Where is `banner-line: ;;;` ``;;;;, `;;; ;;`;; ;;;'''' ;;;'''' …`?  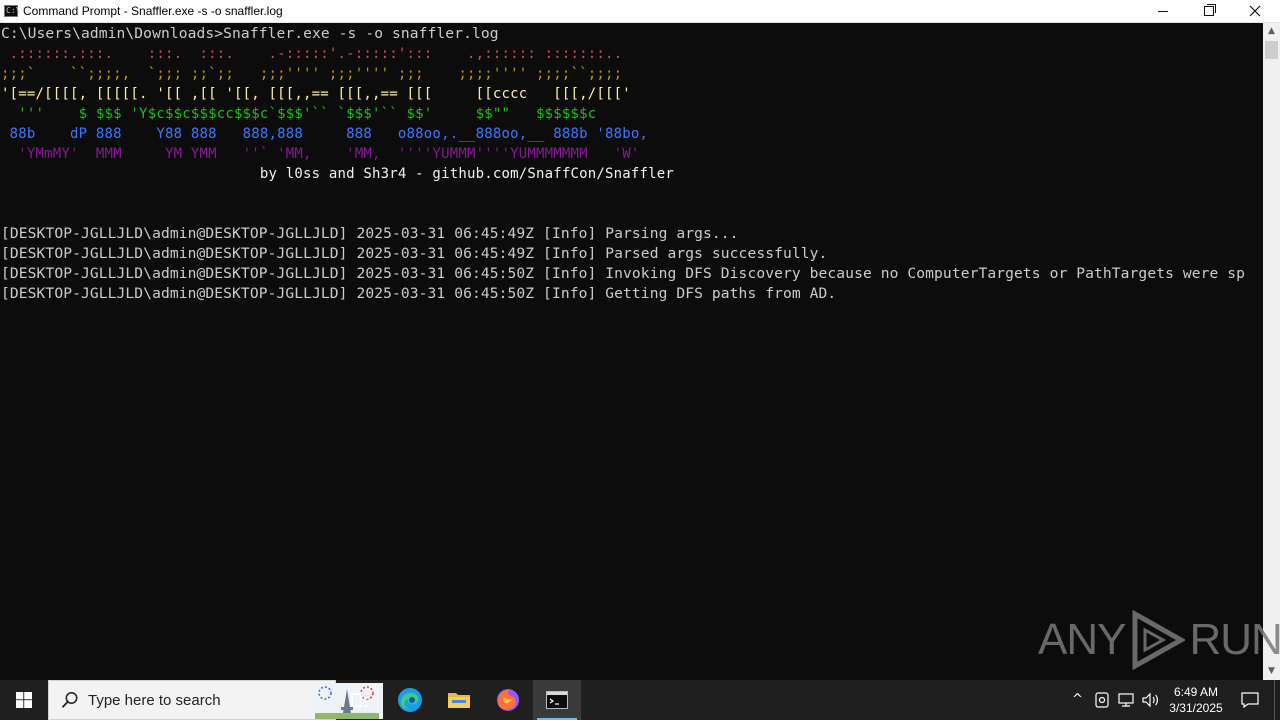
banner-line: ;;;` ``;;;;, `;;; ;;`;; ;;;'''' ;;;'''' … is located at coordinates (312, 74).